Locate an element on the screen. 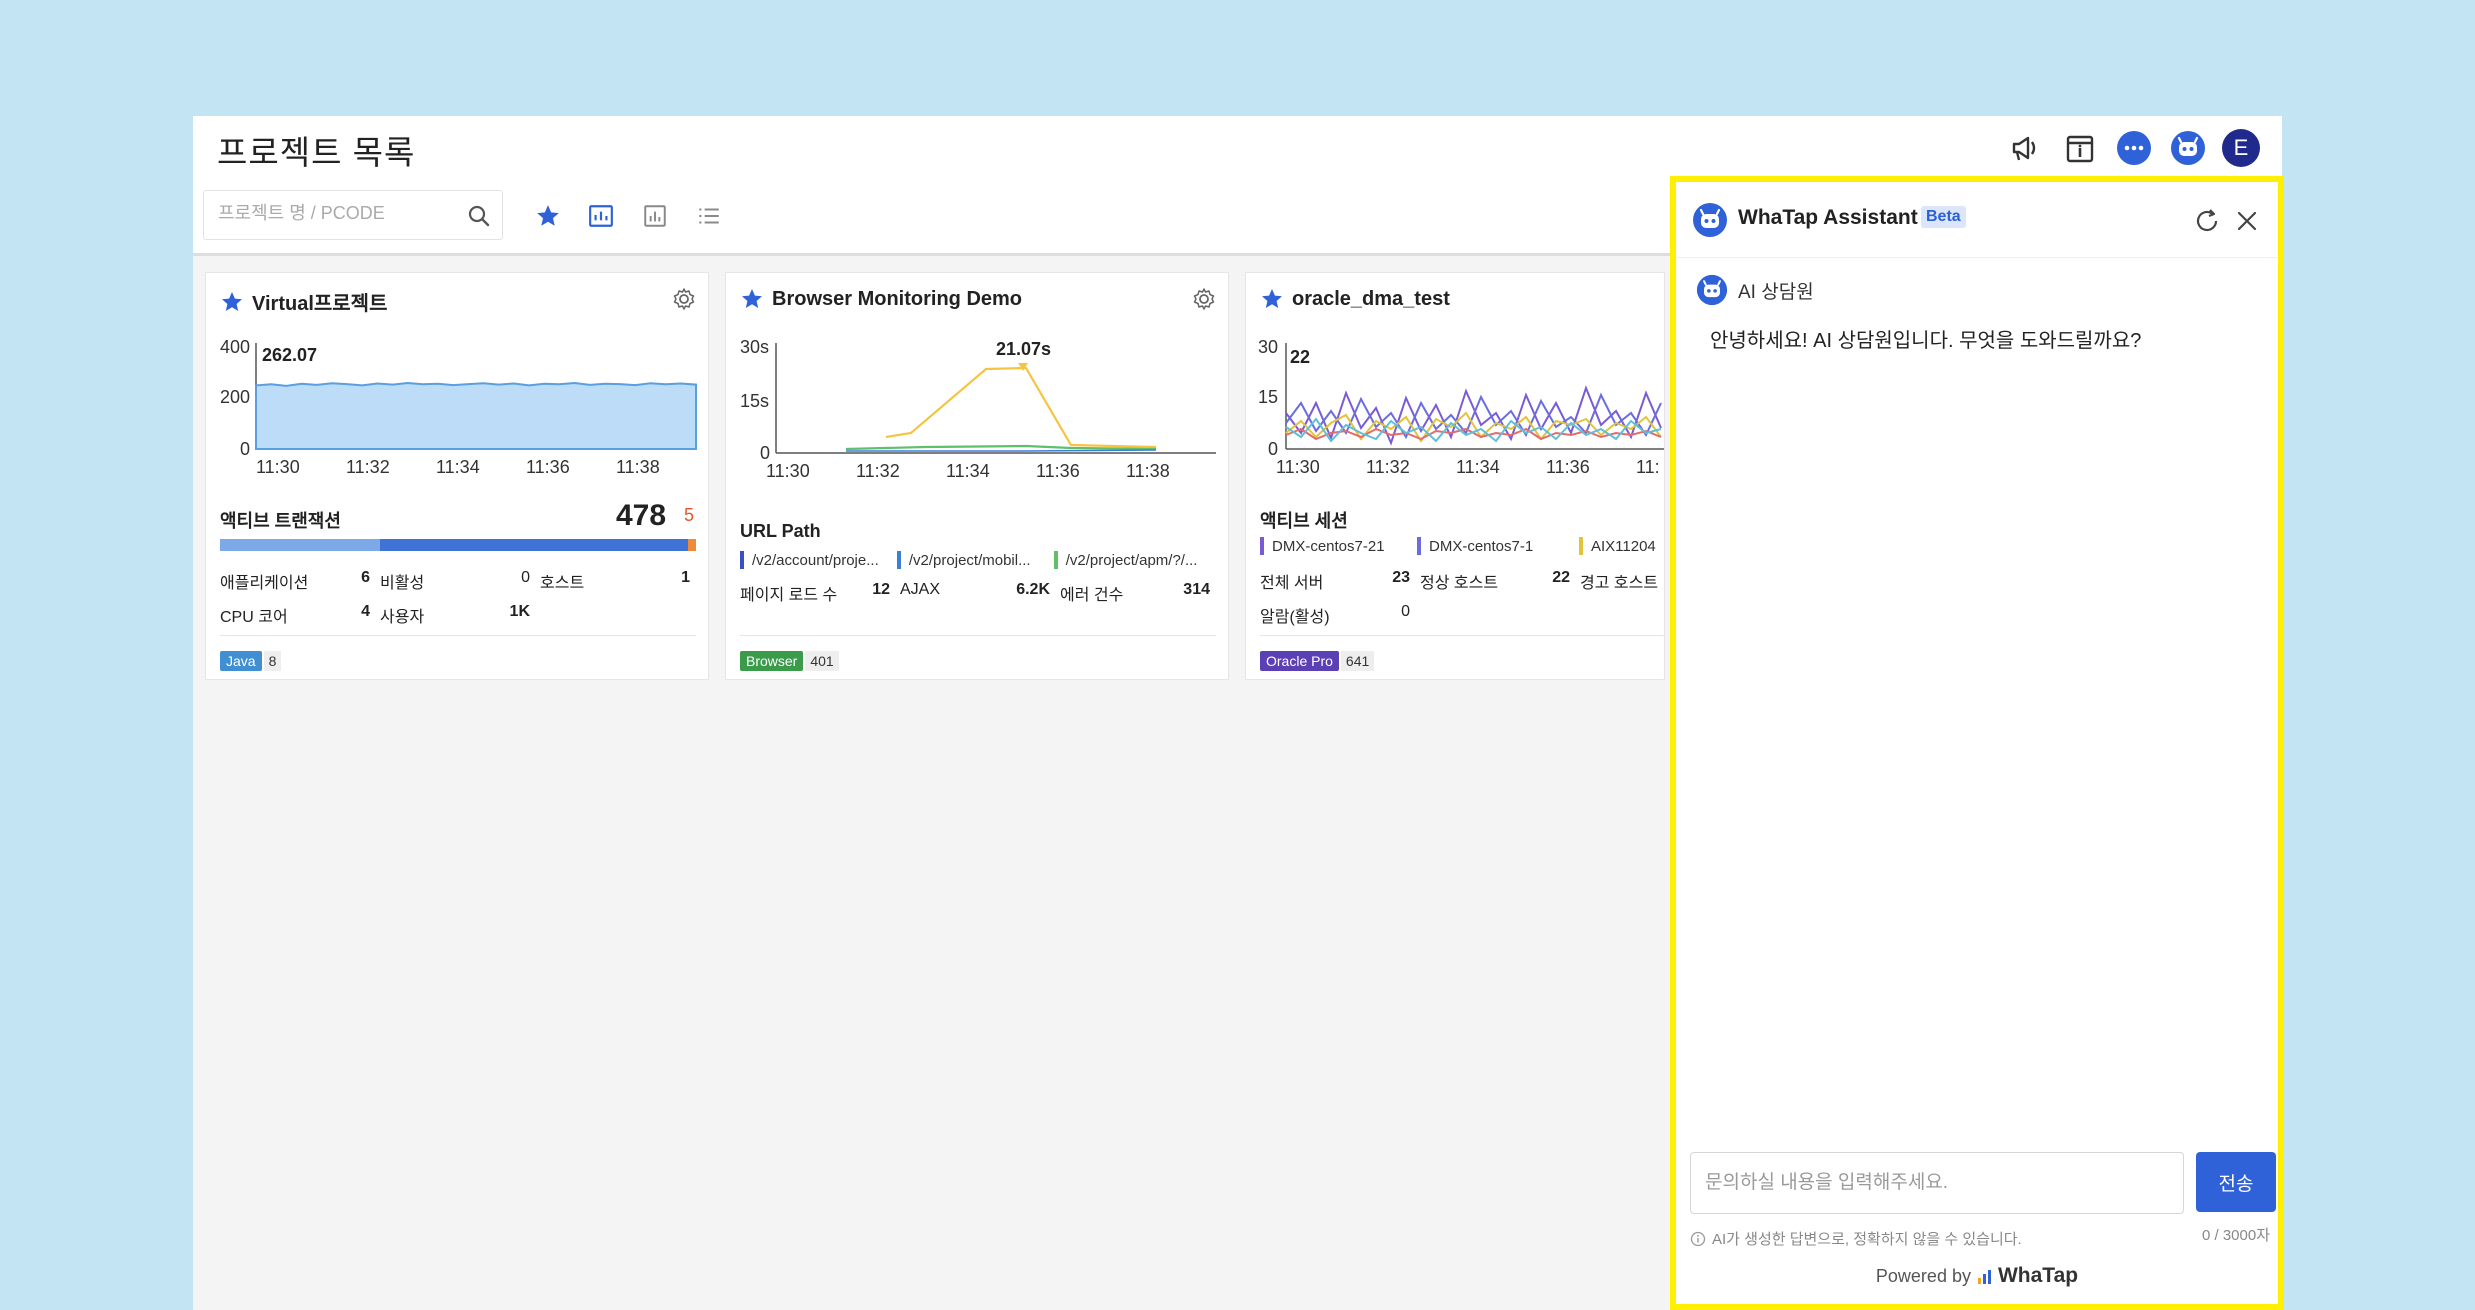  card-title: Virtual프로젝트 is located at coordinates (303, 301).